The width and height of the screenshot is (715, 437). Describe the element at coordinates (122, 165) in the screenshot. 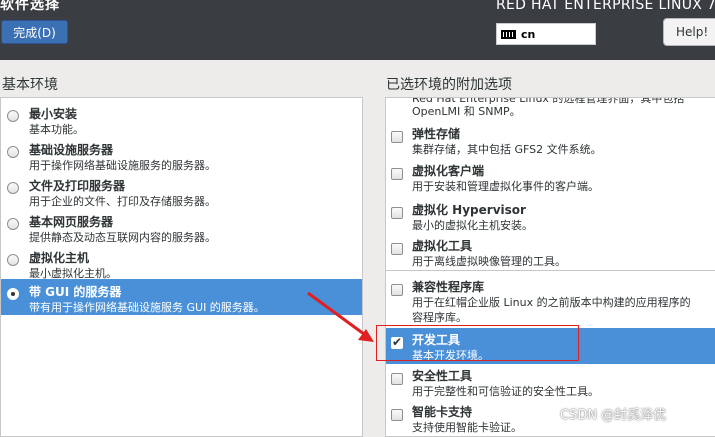

I see `env-item-desc: 用于操作网络基础设施服务的服务器。` at that location.